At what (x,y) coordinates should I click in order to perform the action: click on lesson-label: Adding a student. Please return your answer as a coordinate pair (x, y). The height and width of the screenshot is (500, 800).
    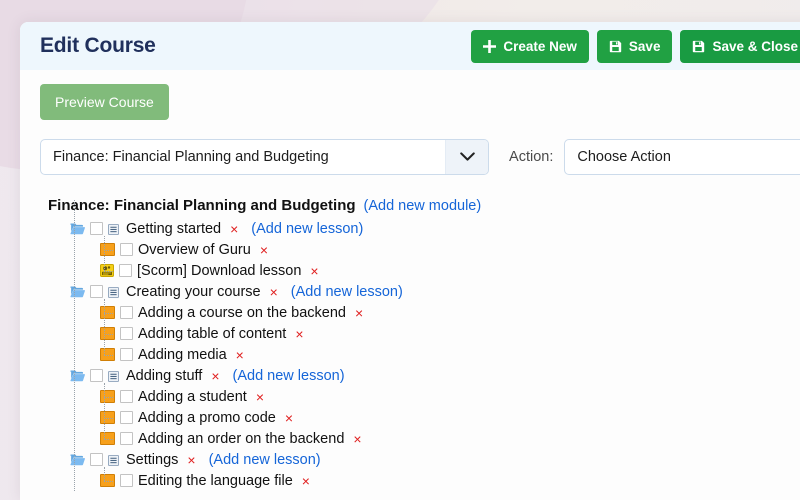
    Looking at the image, I should click on (192, 397).